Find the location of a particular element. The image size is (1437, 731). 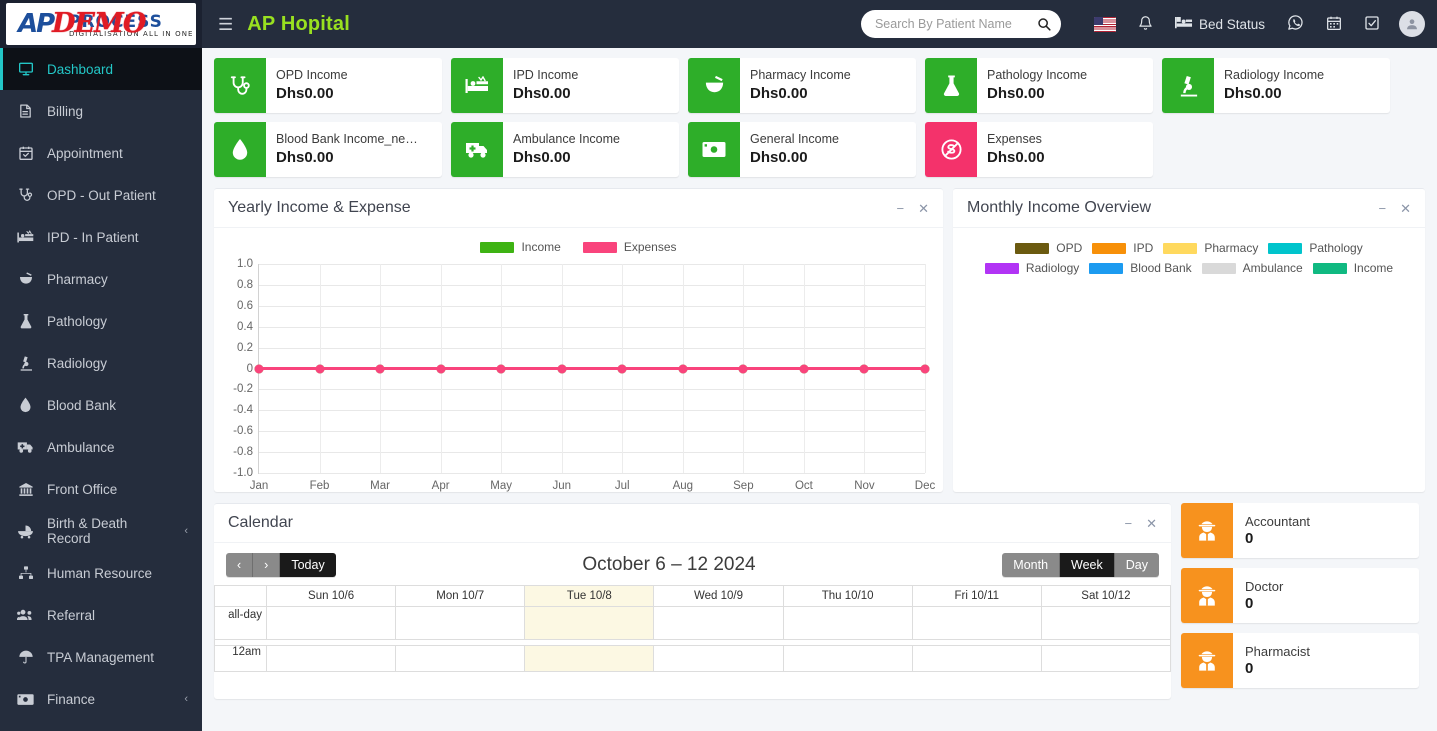

calendar-next-button: › is located at coordinates (267, 565).